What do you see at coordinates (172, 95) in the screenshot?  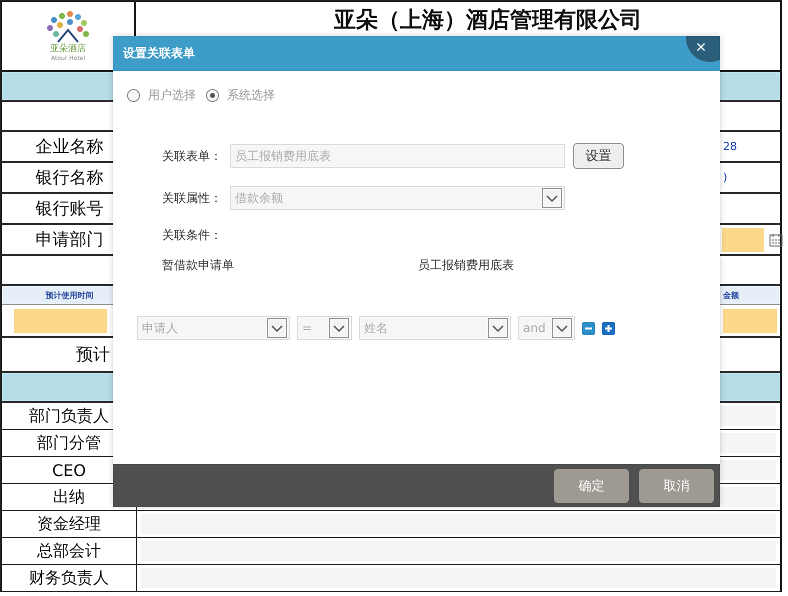 I see `radio-label: 用户选择` at bounding box center [172, 95].